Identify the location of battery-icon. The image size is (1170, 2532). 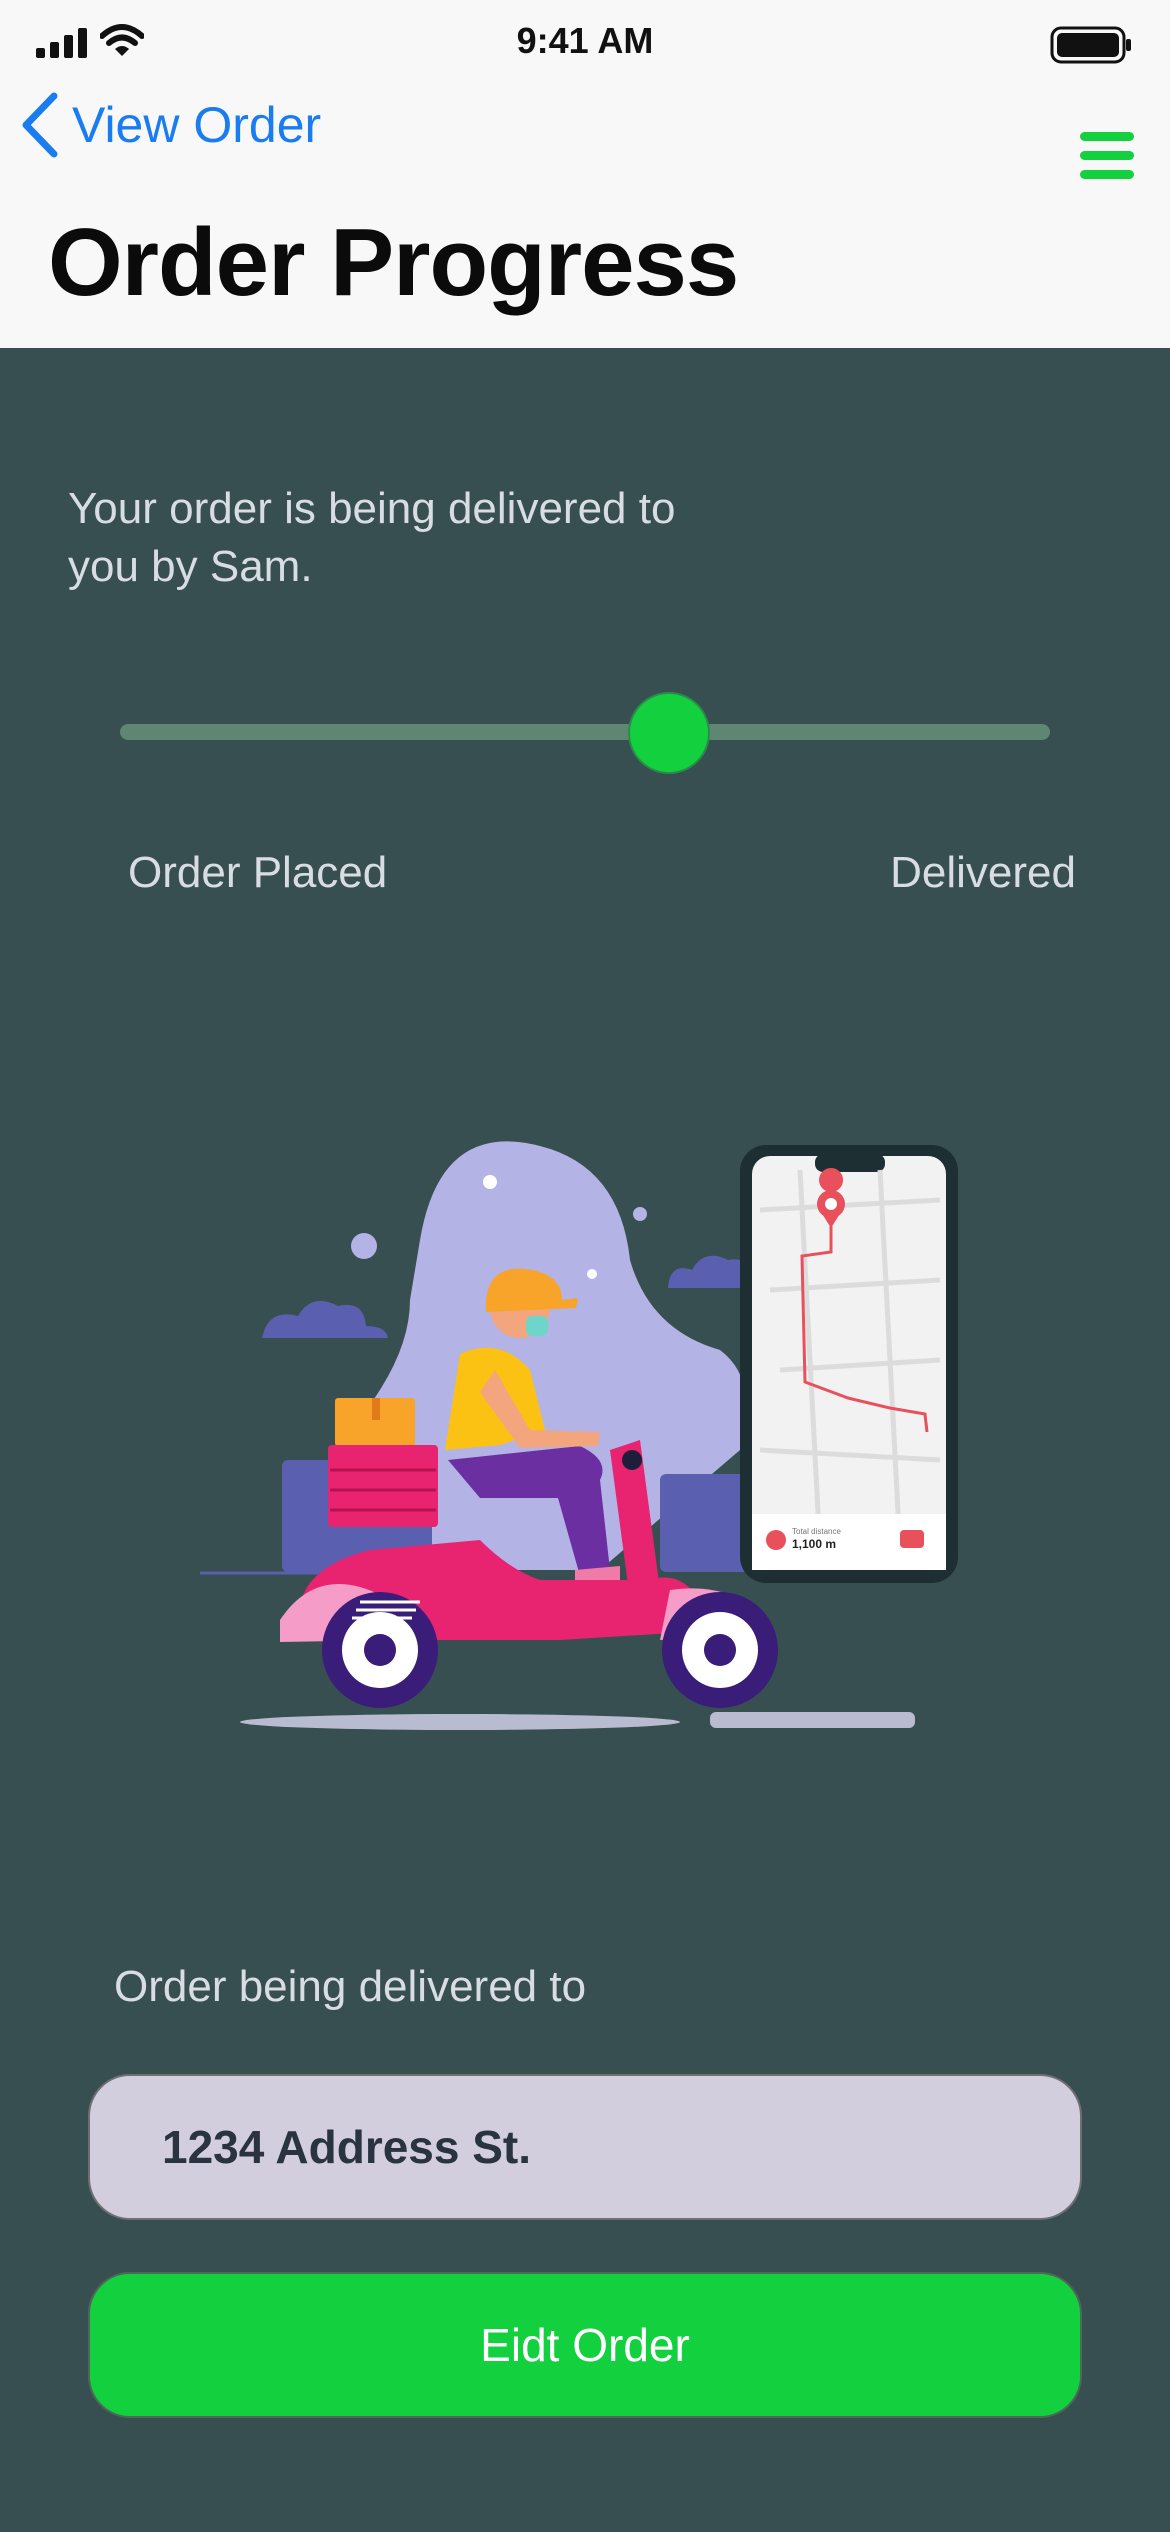
(1090, 45).